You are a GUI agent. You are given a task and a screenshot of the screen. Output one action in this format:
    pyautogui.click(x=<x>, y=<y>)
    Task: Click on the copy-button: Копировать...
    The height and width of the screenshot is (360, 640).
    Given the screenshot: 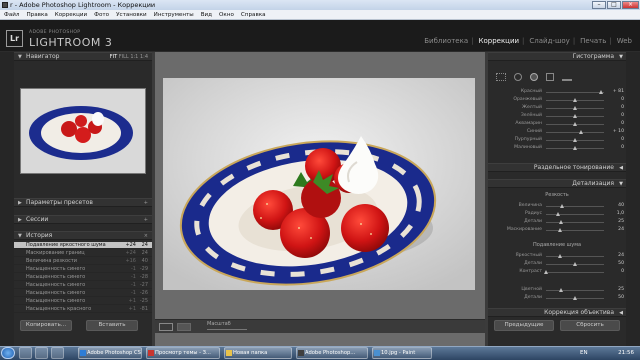 What is the action you would take?
    pyautogui.click(x=46, y=325)
    